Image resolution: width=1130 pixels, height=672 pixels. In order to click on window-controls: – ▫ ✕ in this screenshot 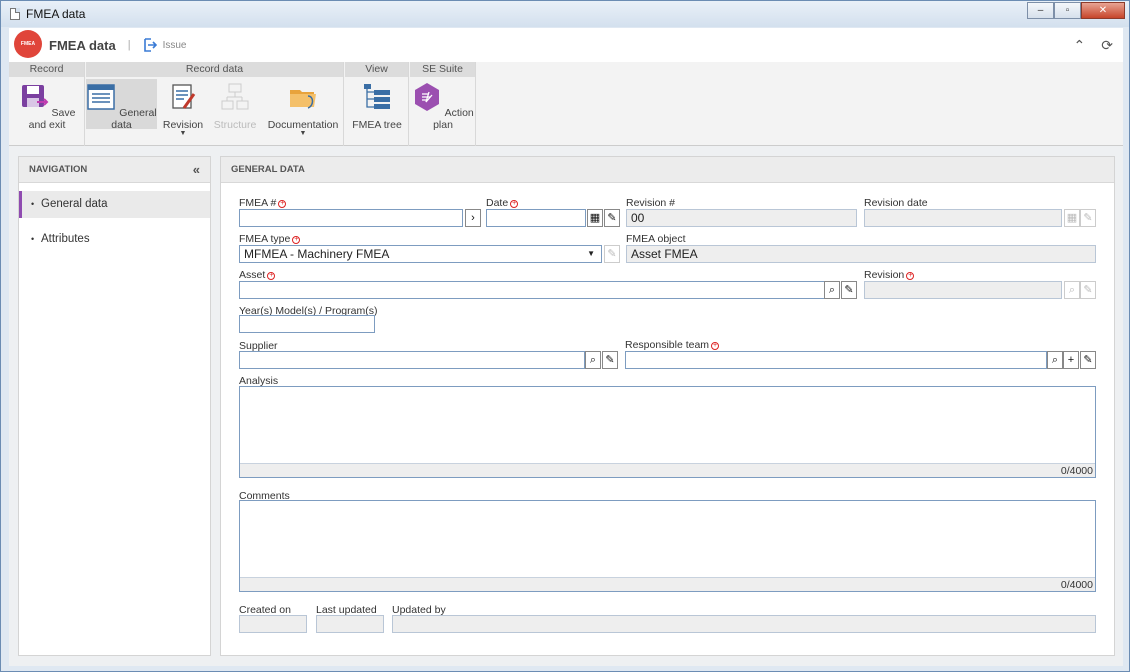, I will do `click(1076, 10)`.